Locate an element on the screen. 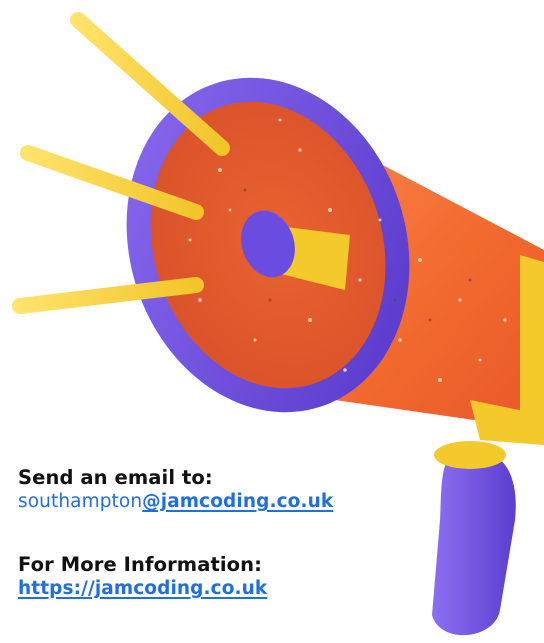  website-link: https://jamcoding.co.uk is located at coordinates (142, 589).